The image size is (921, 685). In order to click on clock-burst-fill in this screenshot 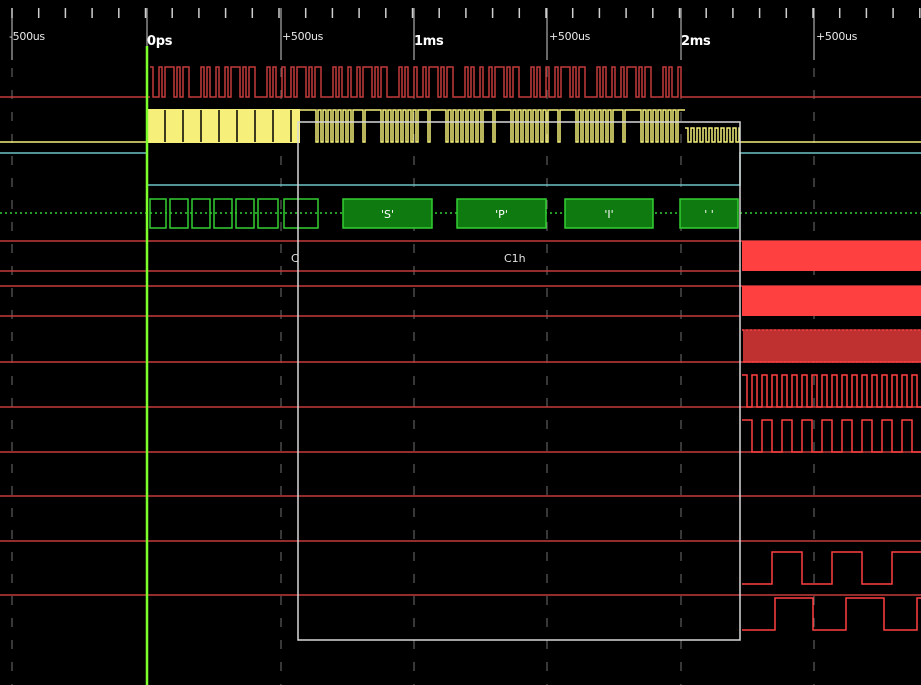, I will do `click(223, 126)`.